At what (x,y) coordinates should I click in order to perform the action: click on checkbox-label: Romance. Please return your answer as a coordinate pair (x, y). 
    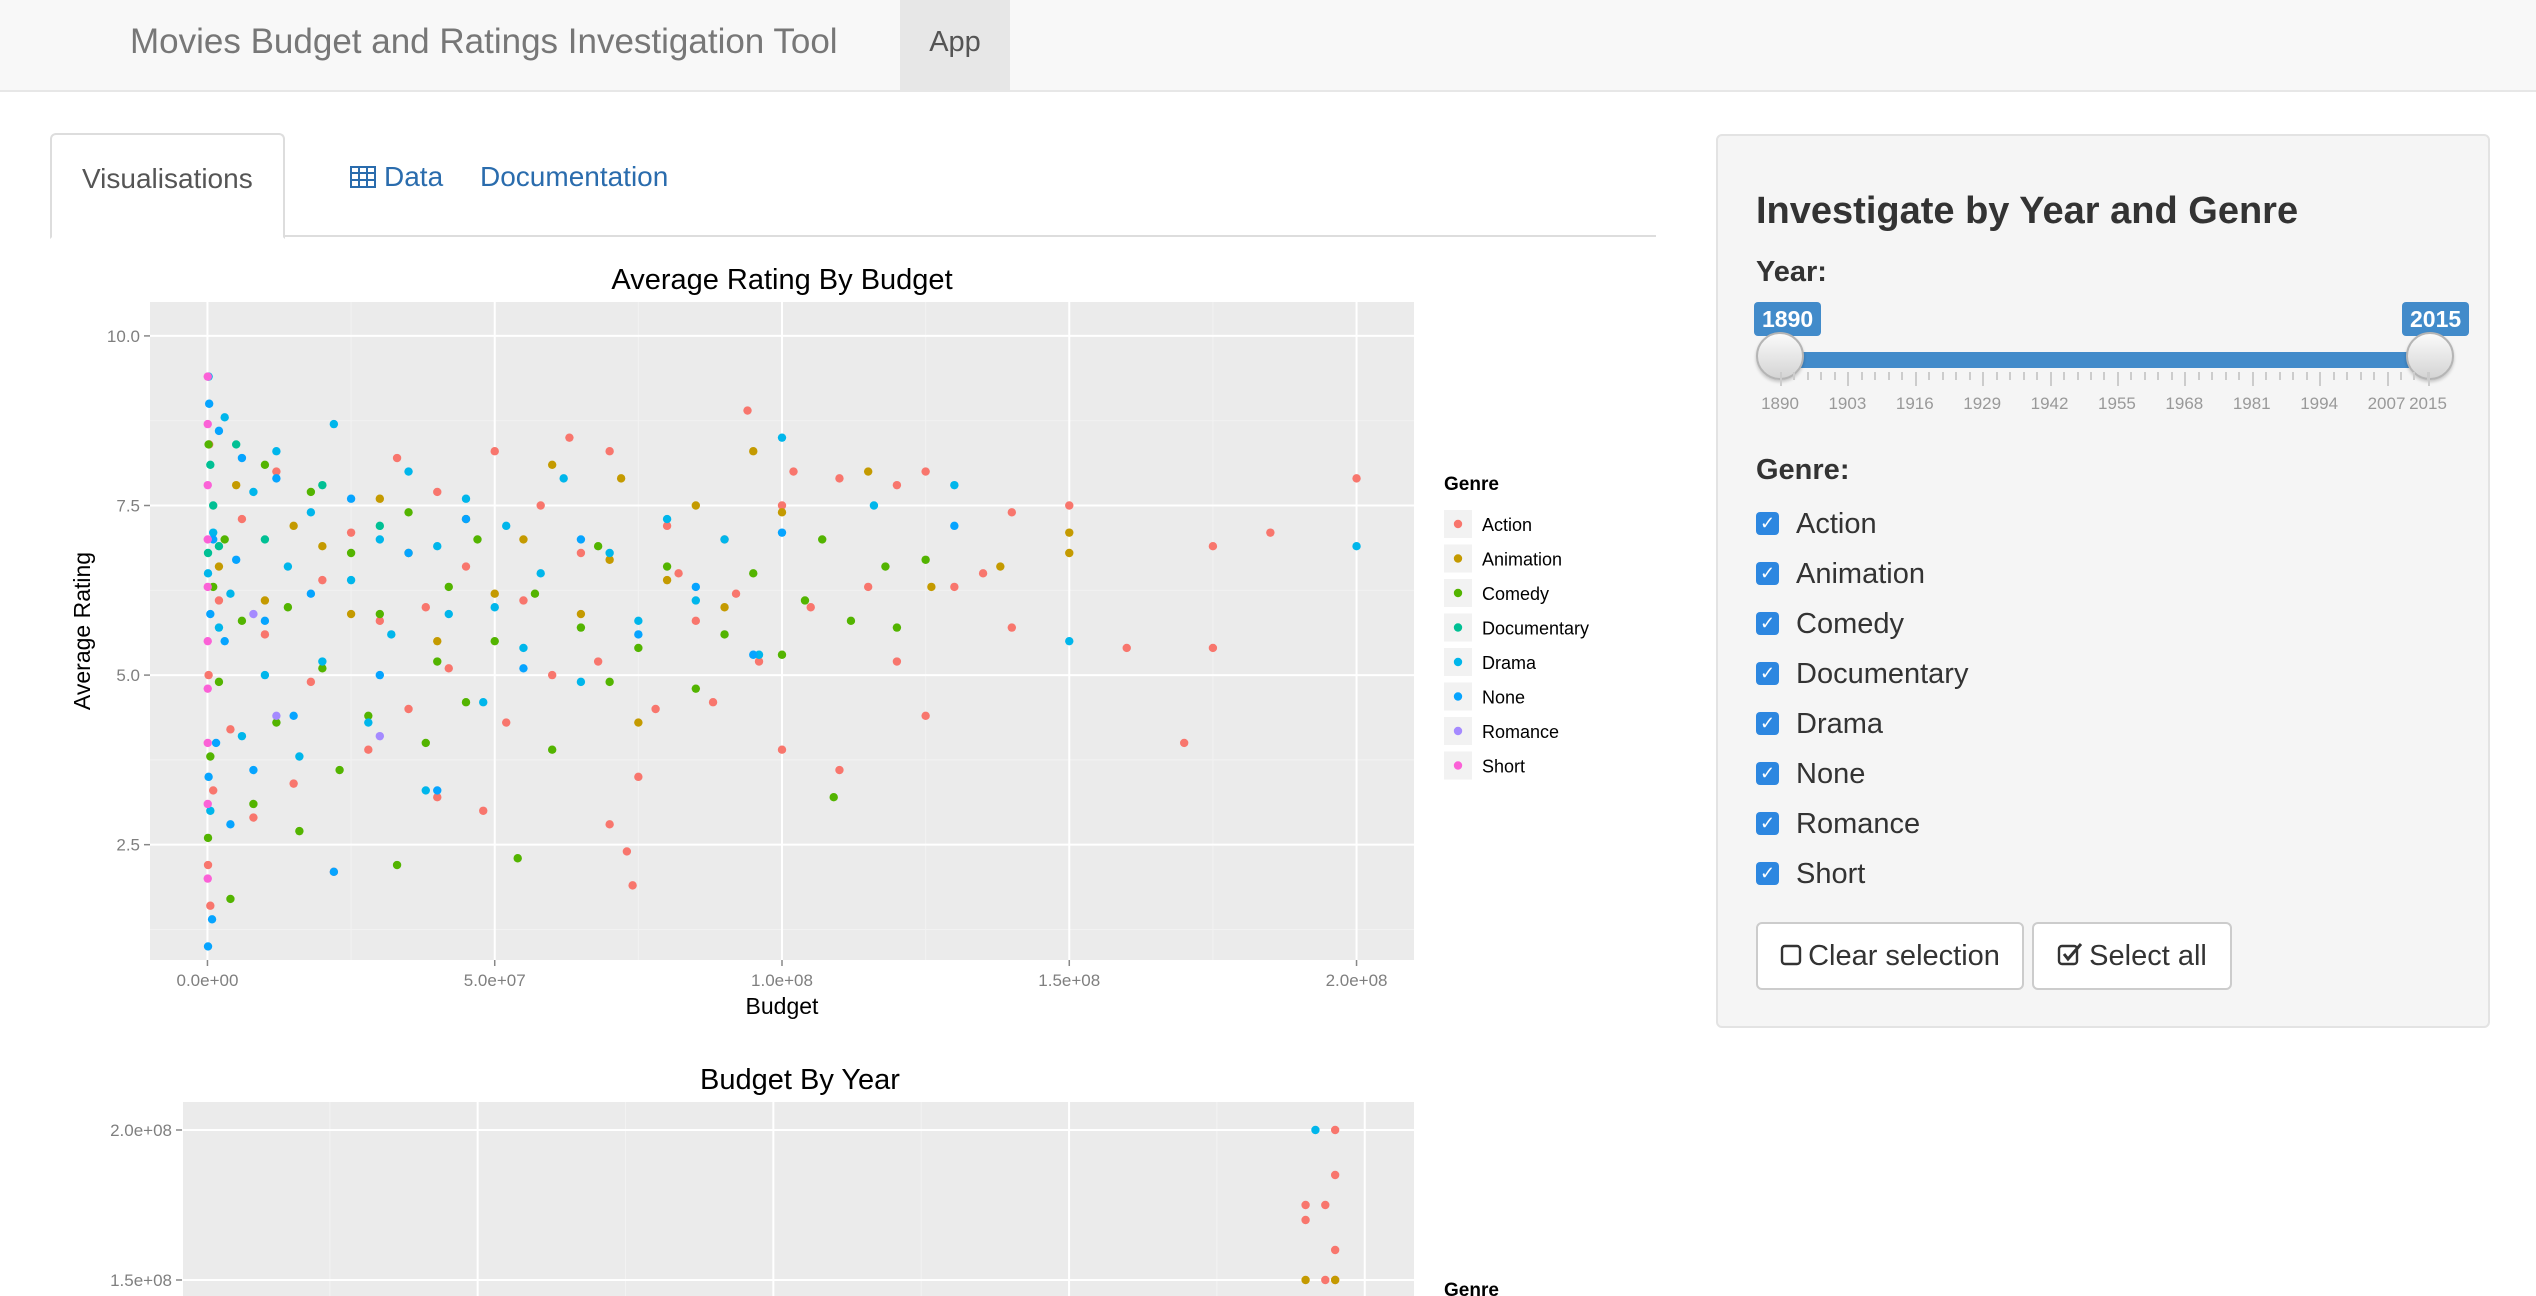
    Looking at the image, I should click on (1858, 824).